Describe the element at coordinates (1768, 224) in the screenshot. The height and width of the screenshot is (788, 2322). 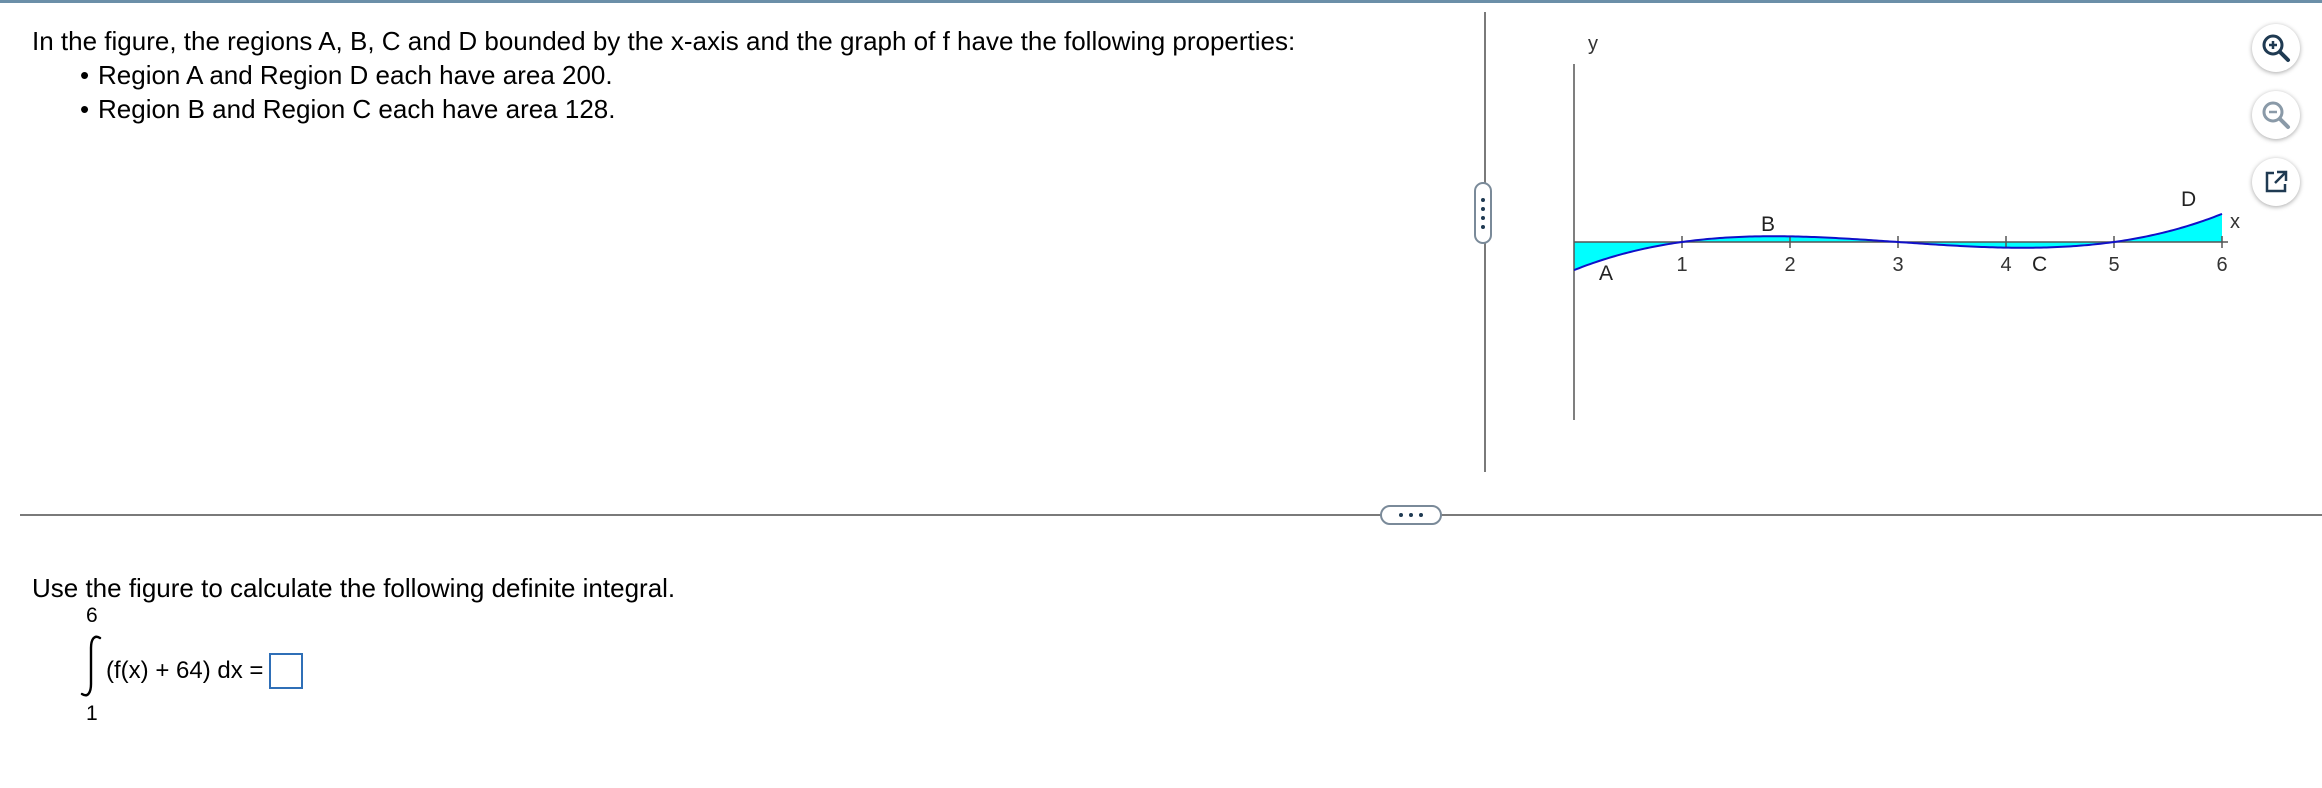
I see `region-label-b: B` at that location.